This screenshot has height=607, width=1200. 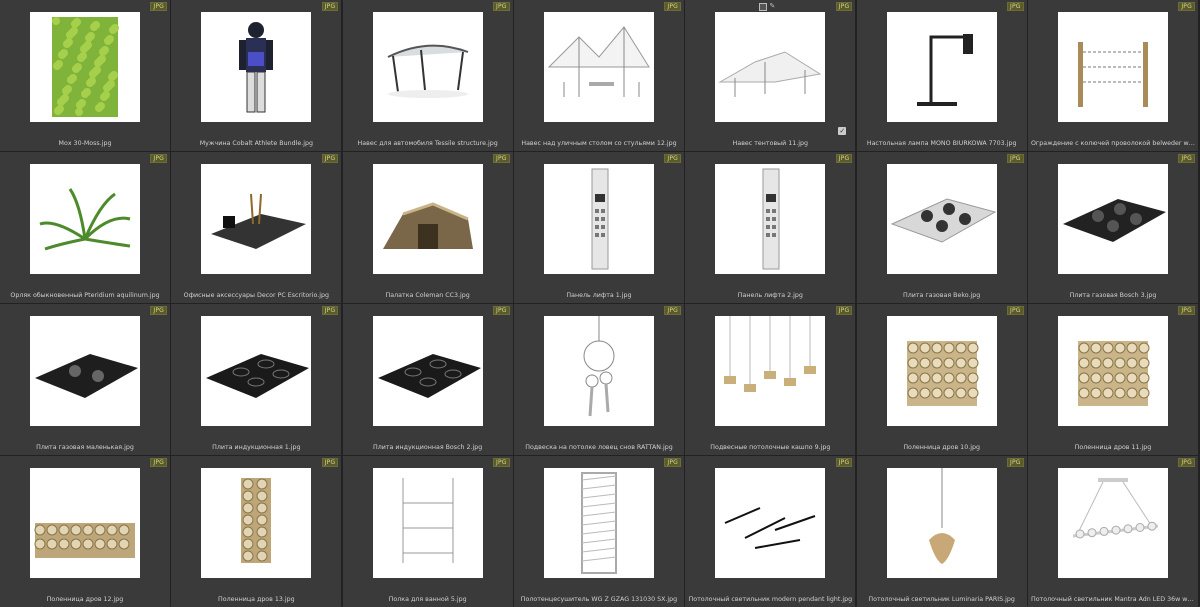 What do you see at coordinates (427, 599) in the screenshot?
I see `file-name-label: Полка для ванной 5.jpg` at bounding box center [427, 599].